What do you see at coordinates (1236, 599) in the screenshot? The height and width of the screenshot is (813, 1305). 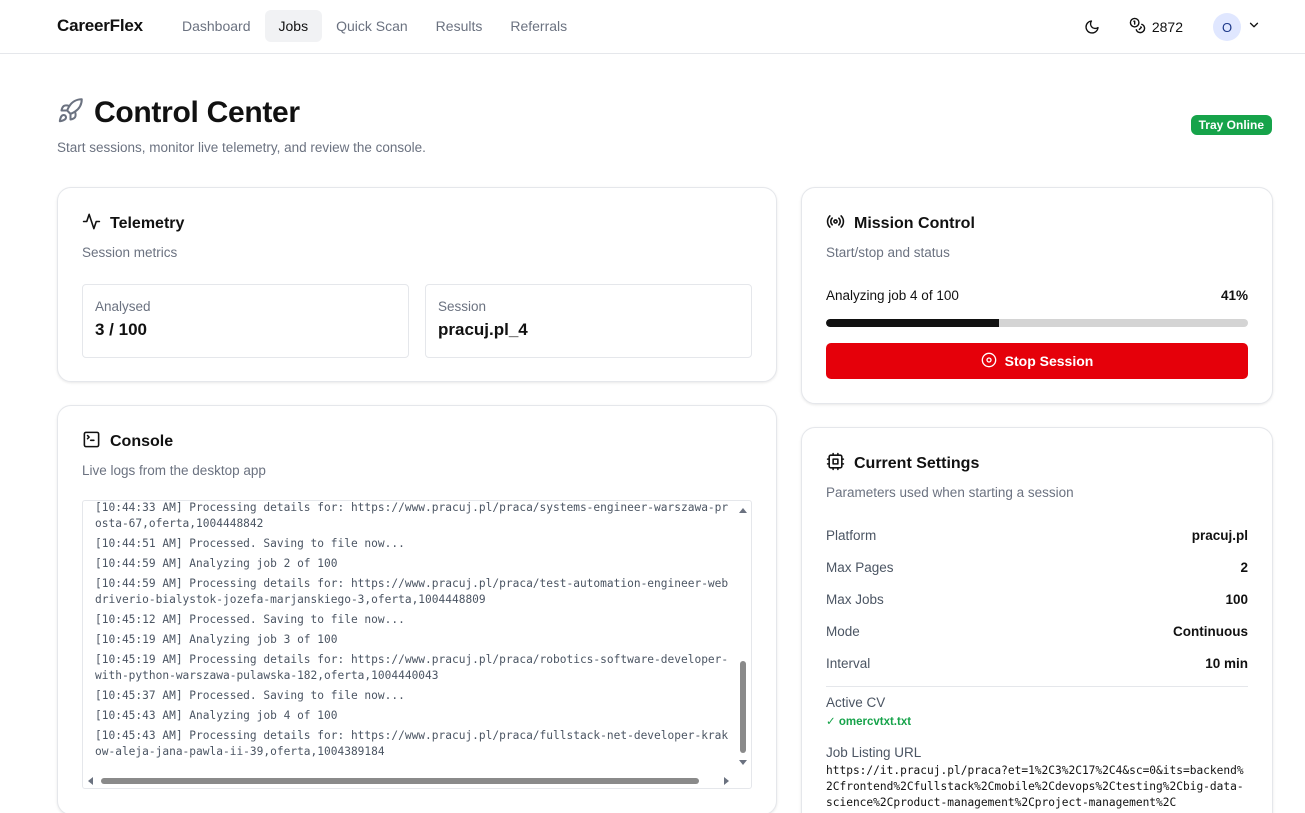 I see `setting-value: 100` at bounding box center [1236, 599].